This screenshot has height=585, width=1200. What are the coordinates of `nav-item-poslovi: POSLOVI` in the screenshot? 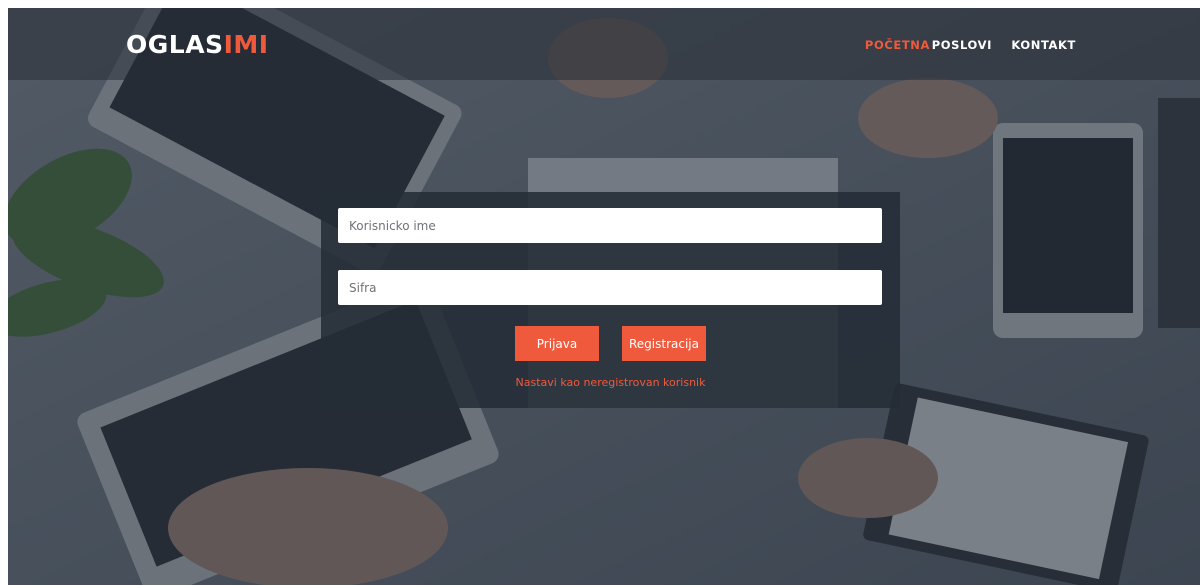 It's located at (962, 45).